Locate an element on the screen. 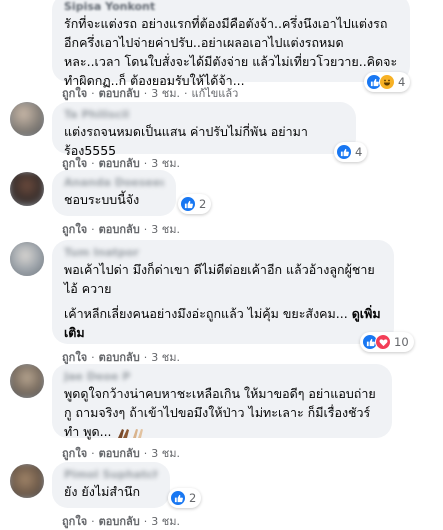  comment-text: ชอบระบบนี้จัง is located at coordinates (102, 199).